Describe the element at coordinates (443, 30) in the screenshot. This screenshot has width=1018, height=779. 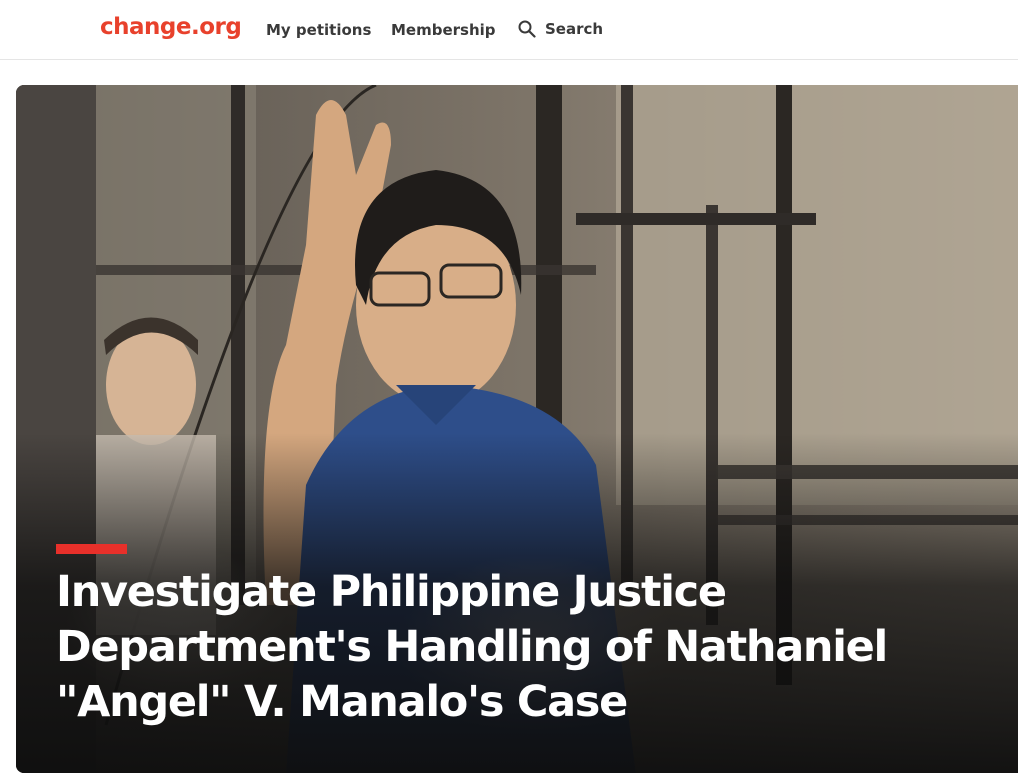
I see `nav-membership: Membership` at that location.